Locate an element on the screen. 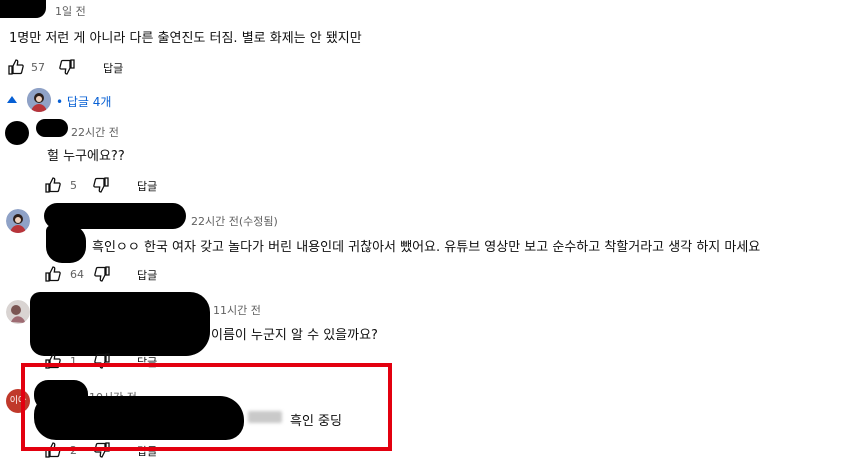  reply-text: 이름이 누군지 알 수 있을까요? is located at coordinates (294, 335).